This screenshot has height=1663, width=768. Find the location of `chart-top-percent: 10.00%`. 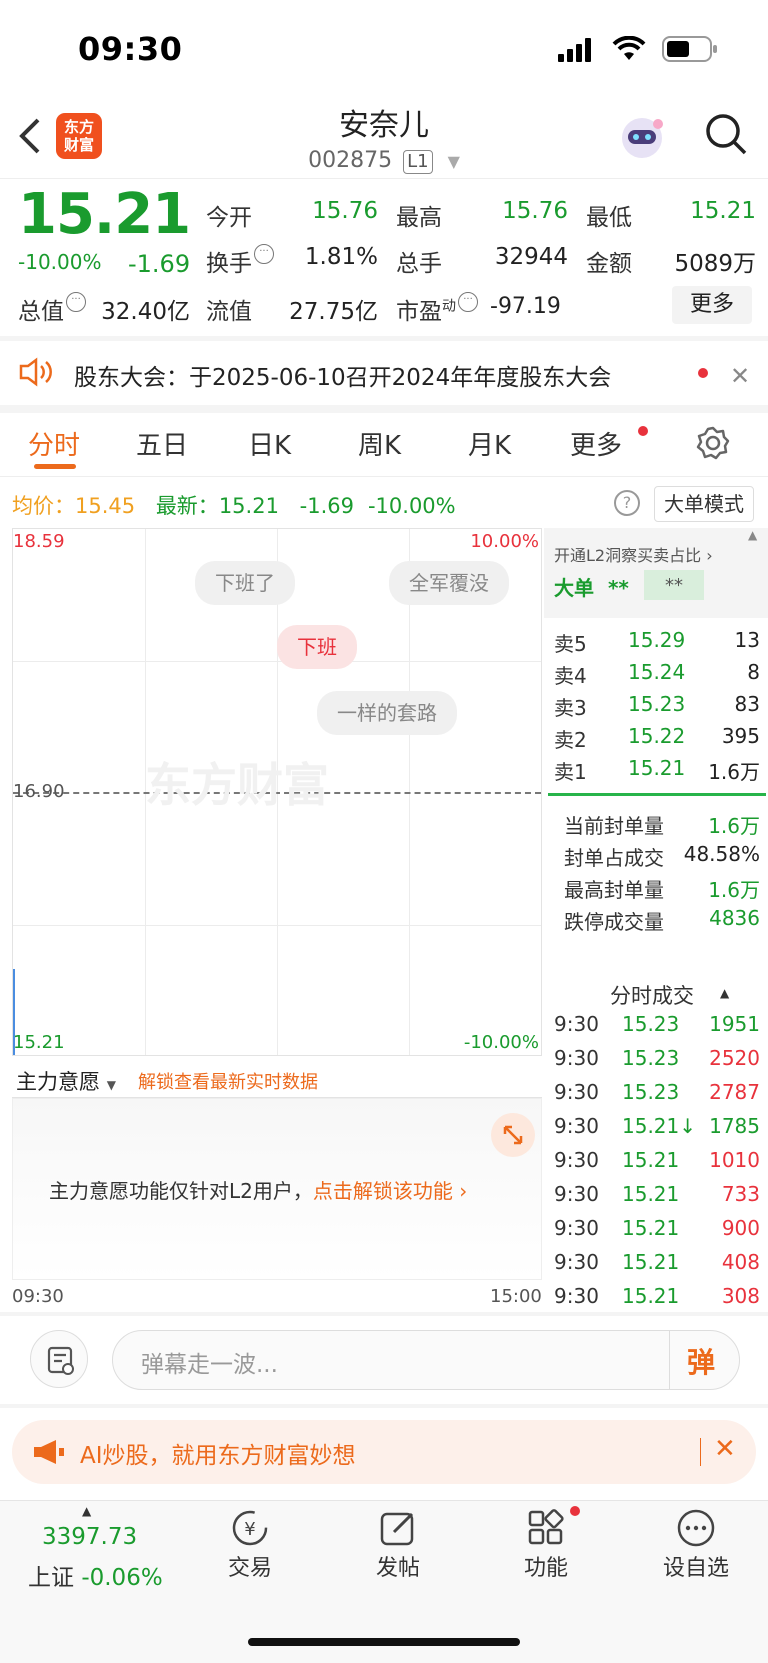

chart-top-percent: 10.00% is located at coordinates (504, 541).